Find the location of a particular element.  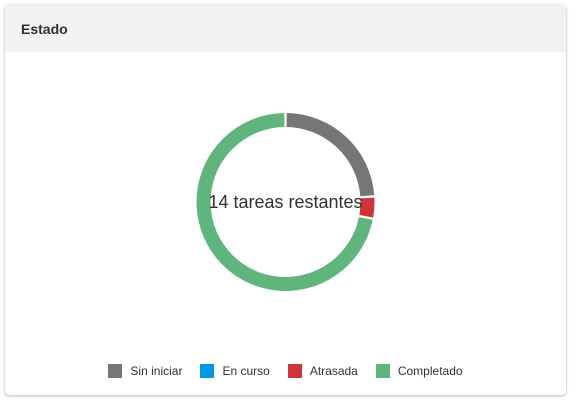

legend-item-en-curso: En curso is located at coordinates (235, 371).